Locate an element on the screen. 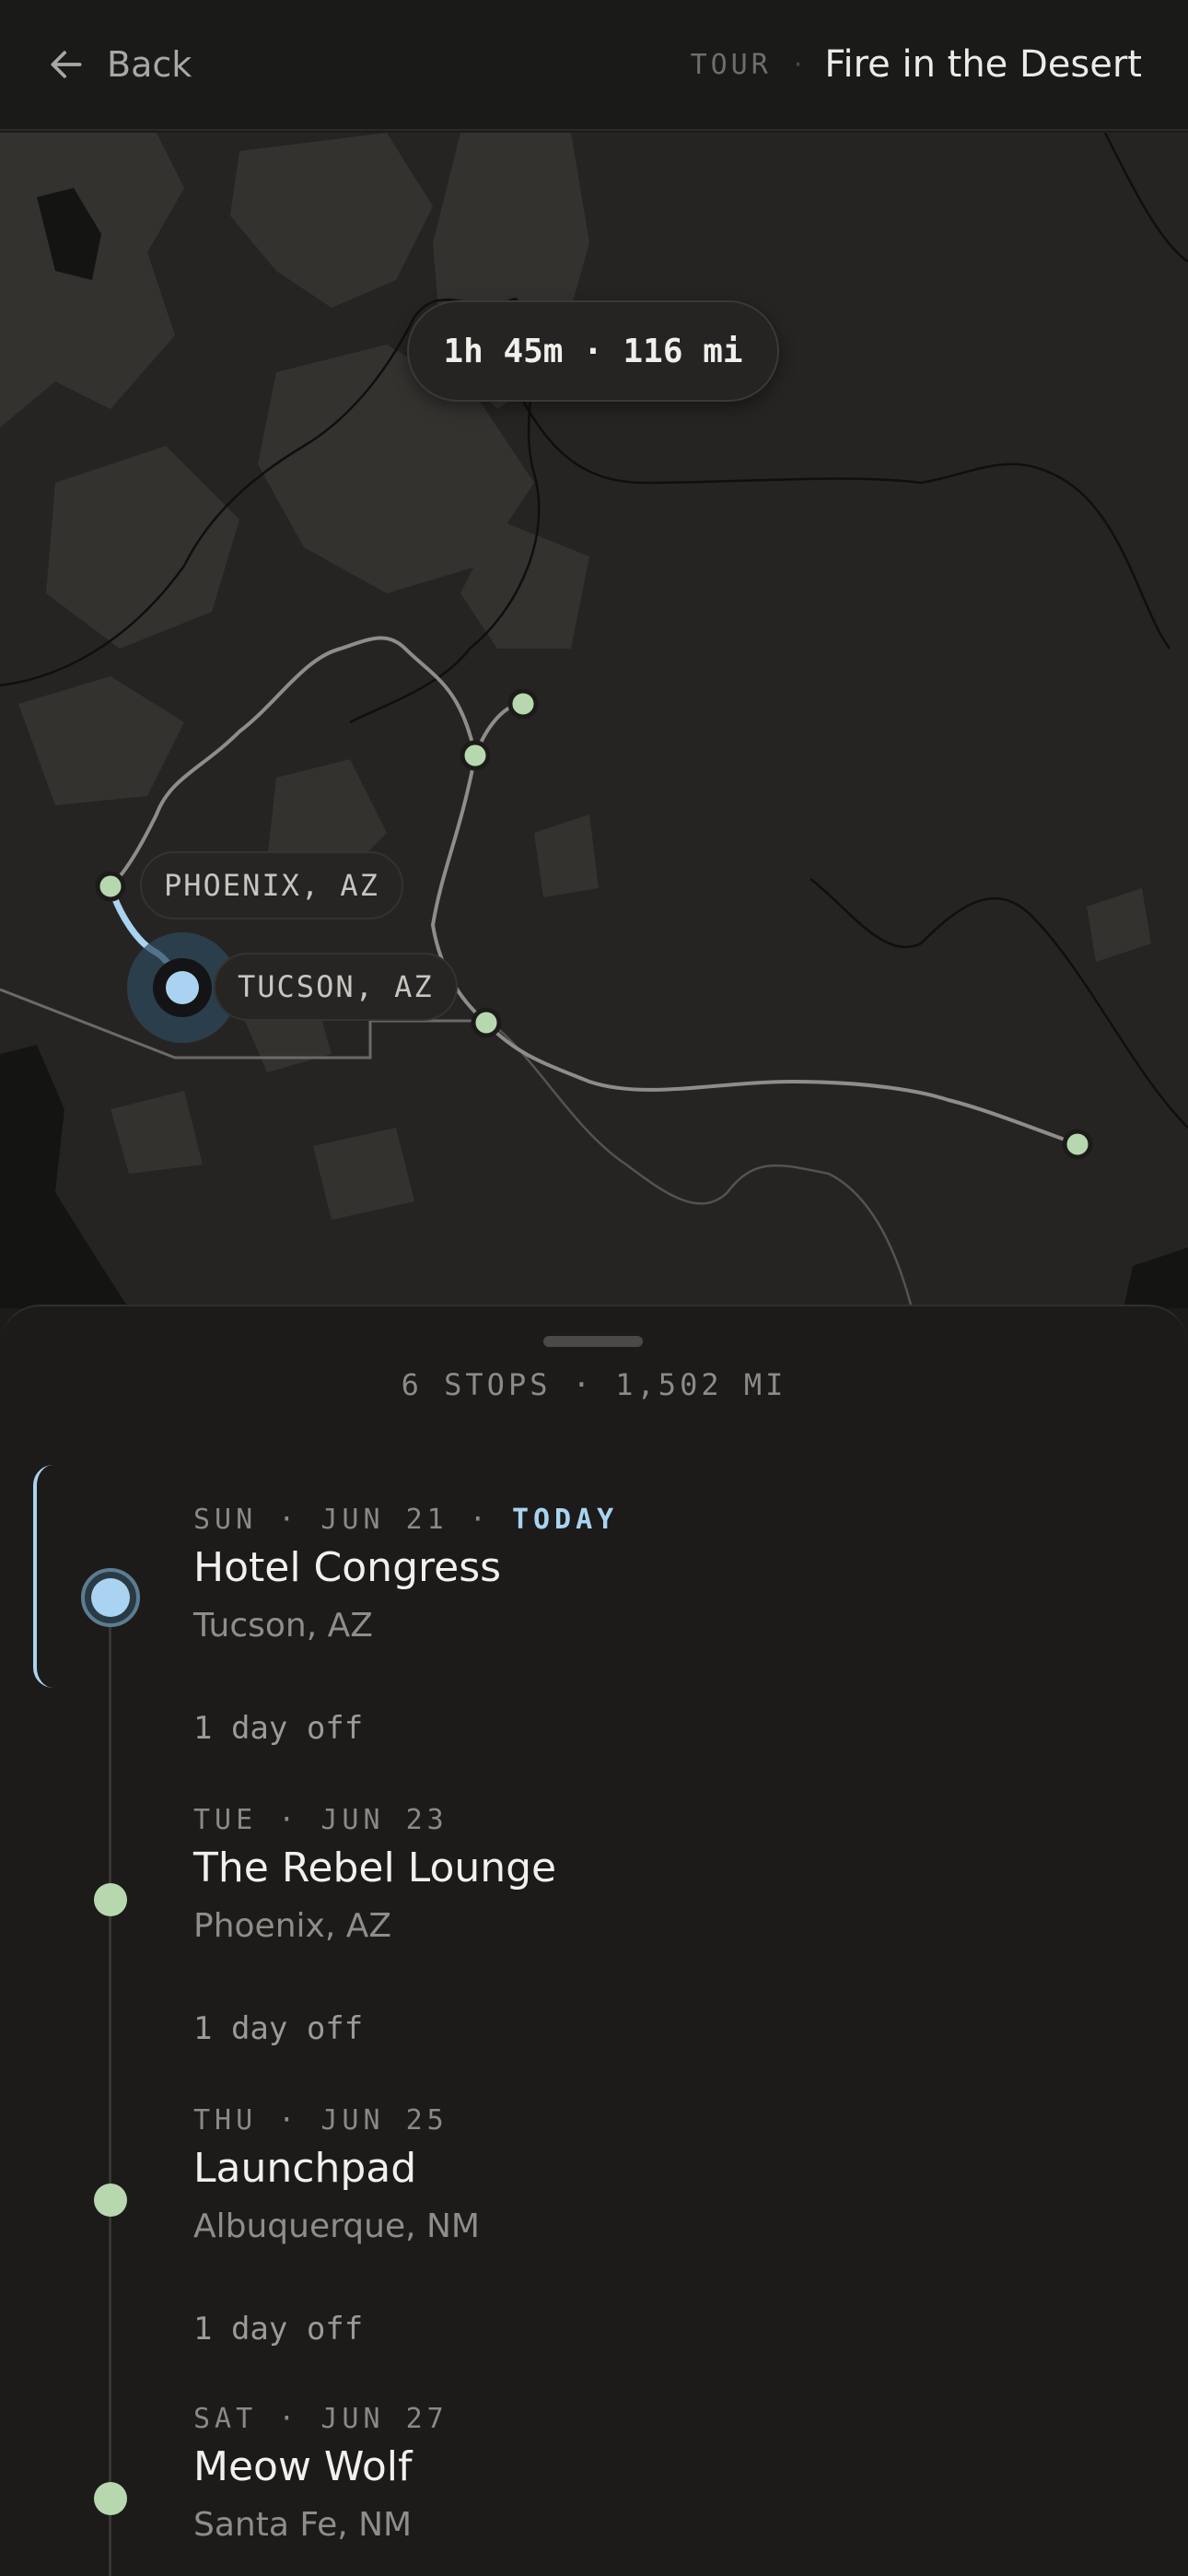 The height and width of the screenshot is (2576, 1188). stop-date: SUN · JUN 21 · TODAY is located at coordinates (406, 1520).